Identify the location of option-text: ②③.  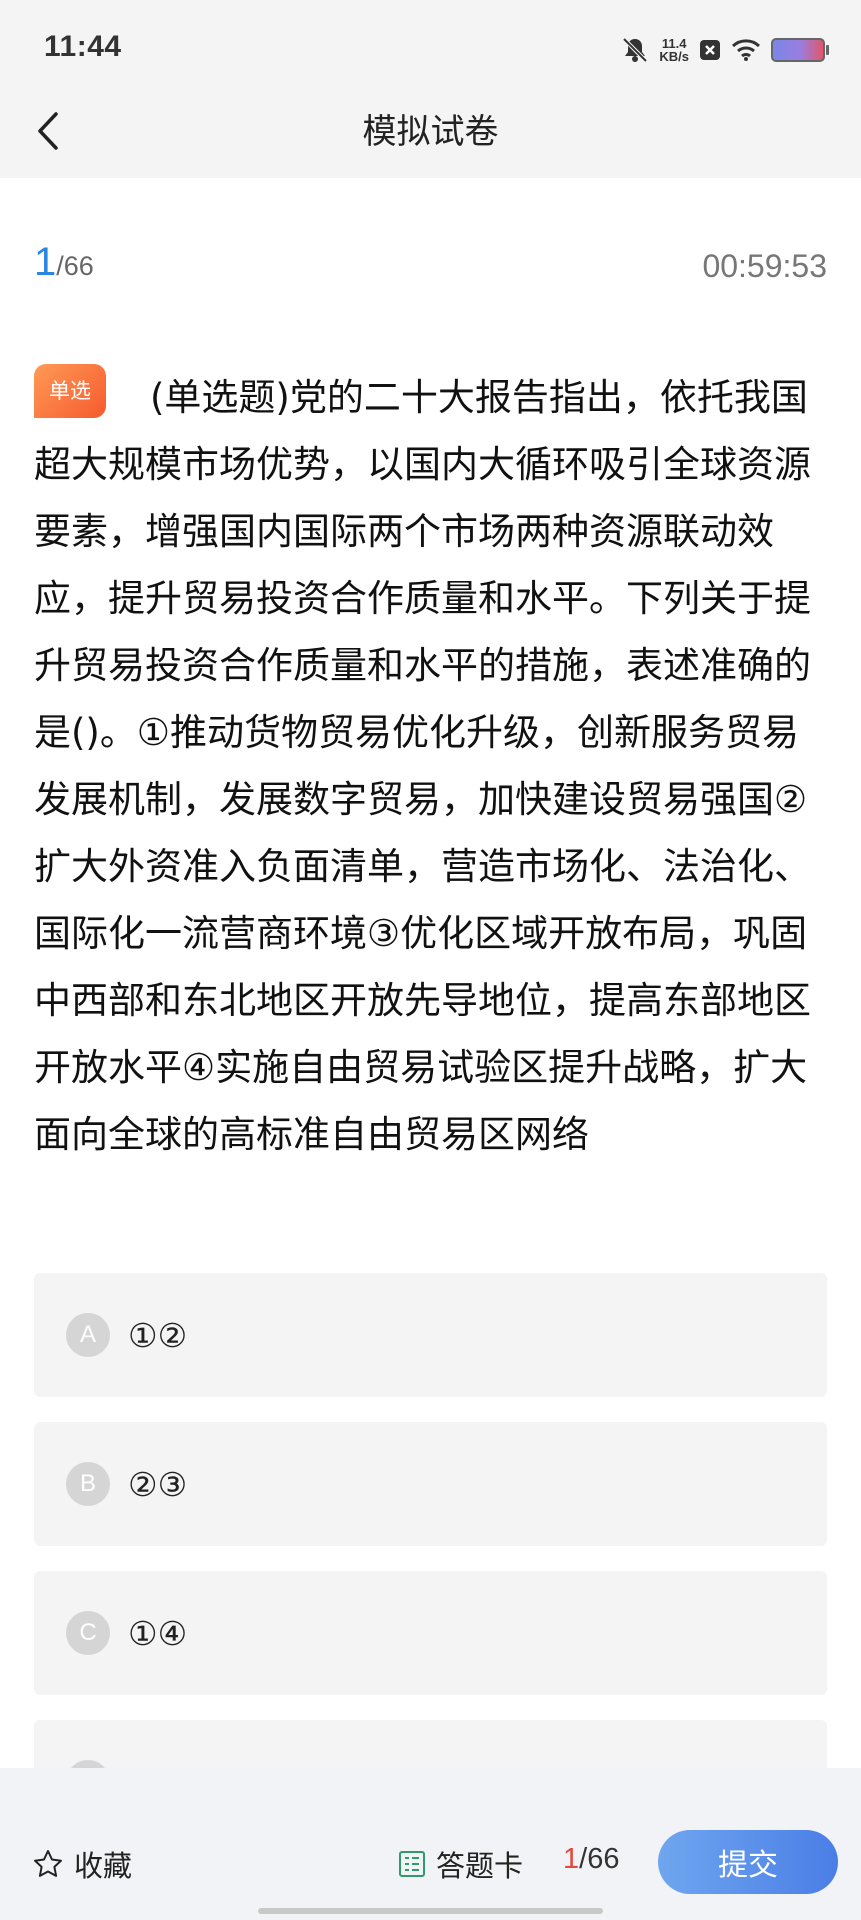
(158, 1484).